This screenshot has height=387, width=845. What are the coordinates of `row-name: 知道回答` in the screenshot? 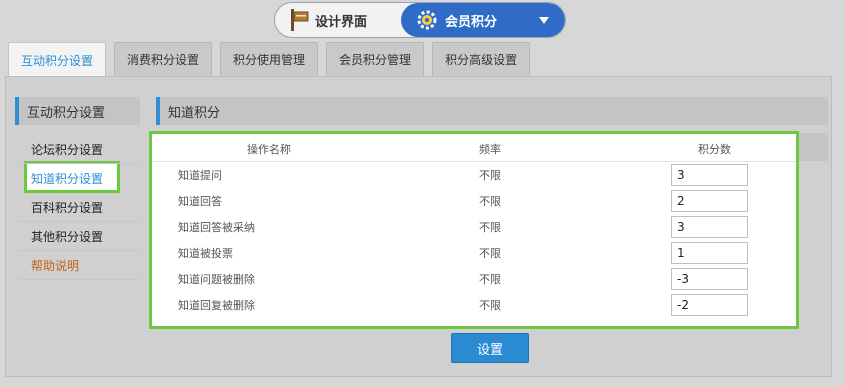 It's located at (200, 201).